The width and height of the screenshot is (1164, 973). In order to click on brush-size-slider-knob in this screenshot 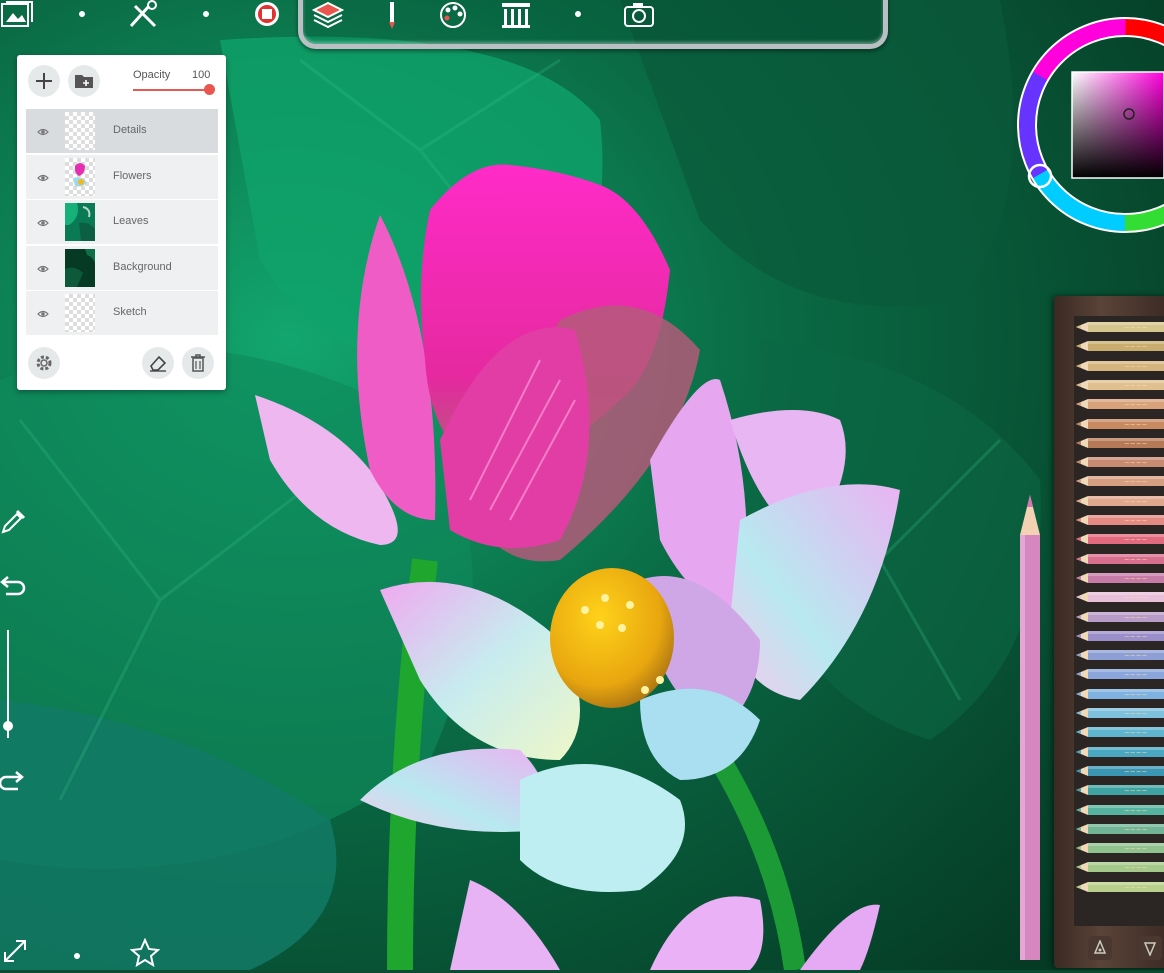, I will do `click(8, 726)`.